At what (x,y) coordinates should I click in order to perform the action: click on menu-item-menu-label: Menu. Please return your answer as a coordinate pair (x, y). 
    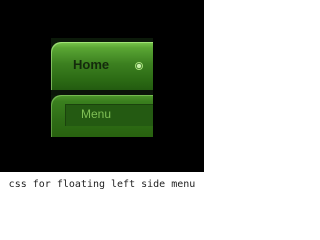
    Looking at the image, I should click on (96, 114).